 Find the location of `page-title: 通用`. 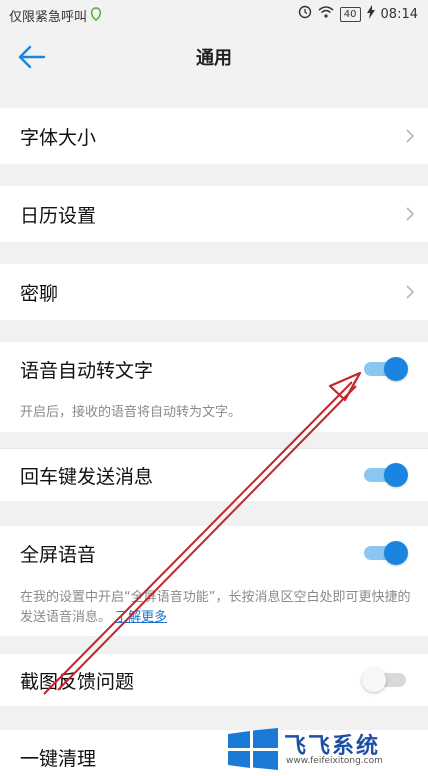

page-title: 通用 is located at coordinates (214, 58).